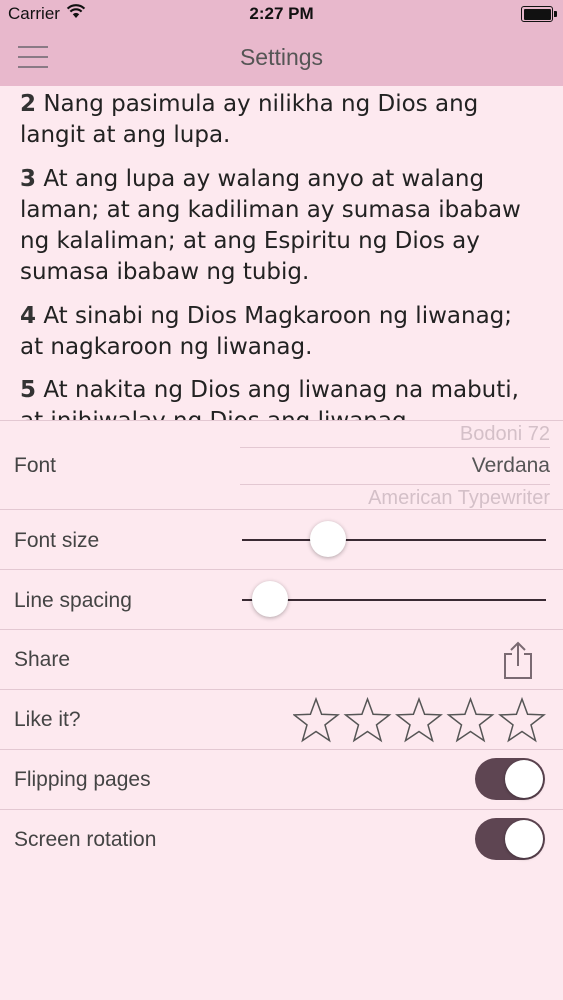 The height and width of the screenshot is (1000, 563). I want to click on font-option-selected: Verdana, so click(511, 466).